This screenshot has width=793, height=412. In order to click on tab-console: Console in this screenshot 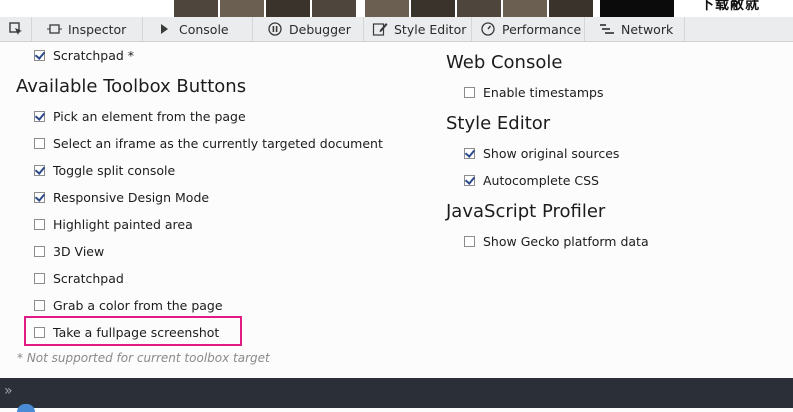, I will do `click(198, 29)`.